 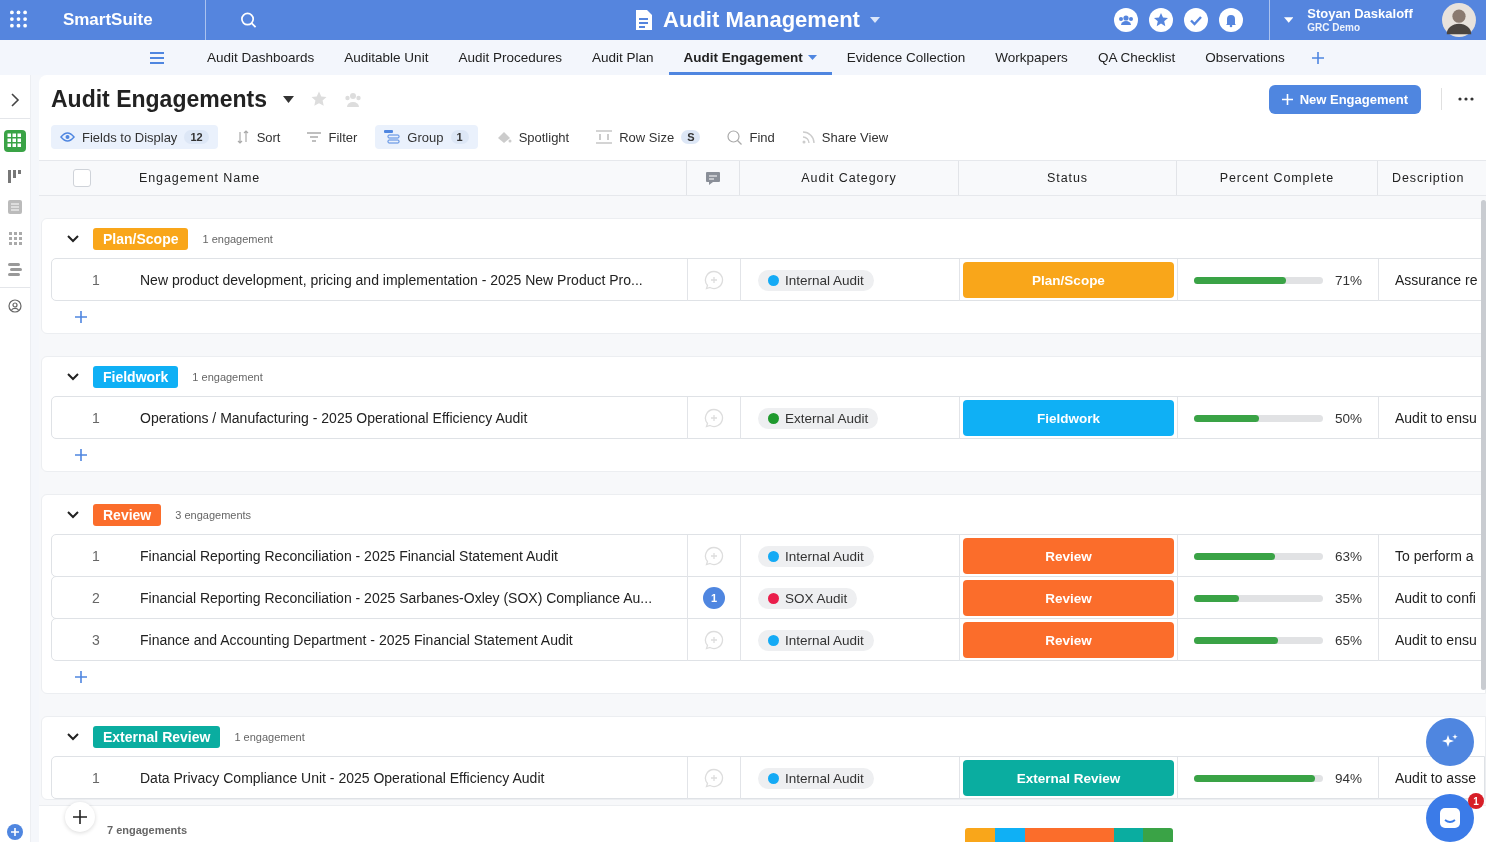 What do you see at coordinates (318, 99) in the screenshot?
I see `star-icon` at bounding box center [318, 99].